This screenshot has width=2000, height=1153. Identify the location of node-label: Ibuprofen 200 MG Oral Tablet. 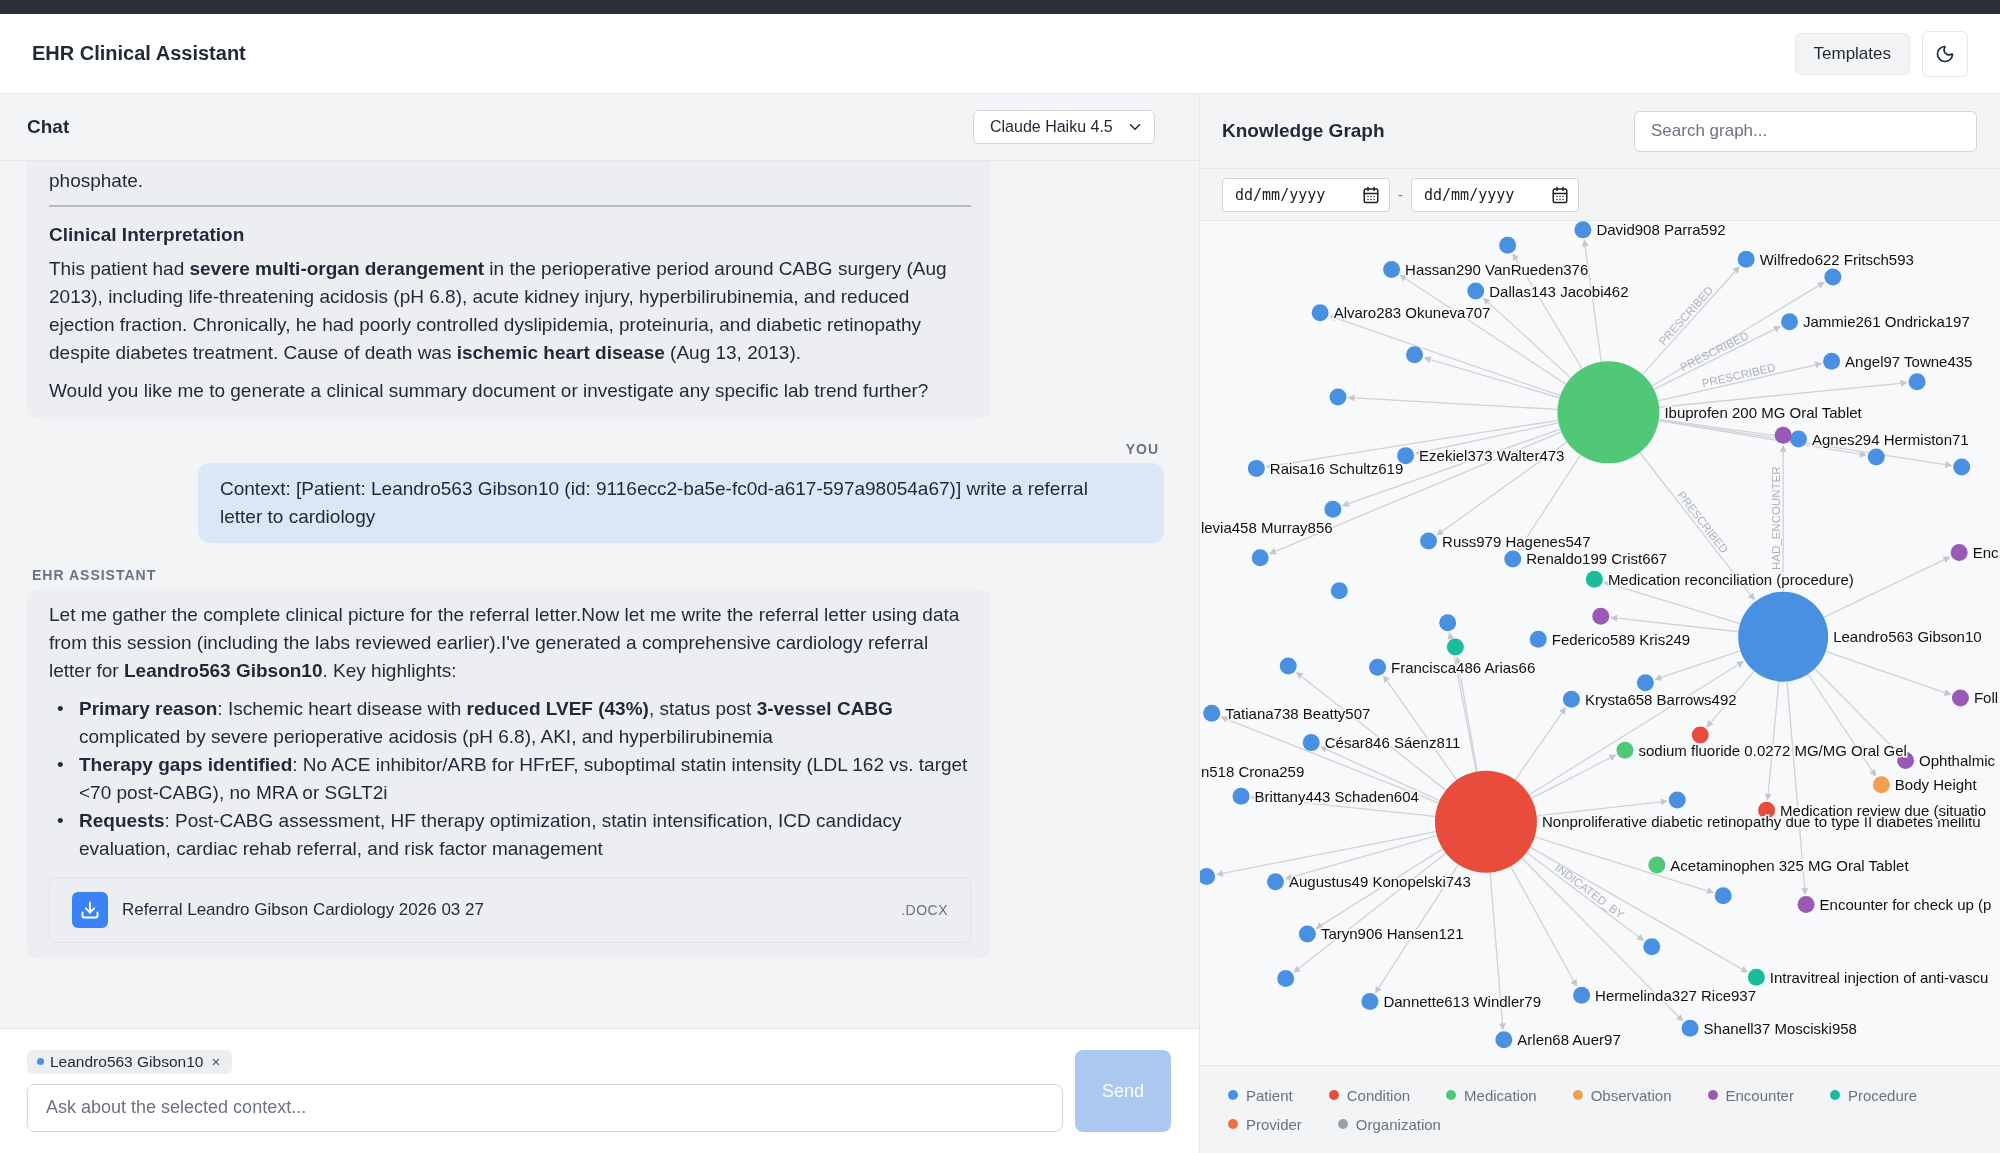
(1763, 412).